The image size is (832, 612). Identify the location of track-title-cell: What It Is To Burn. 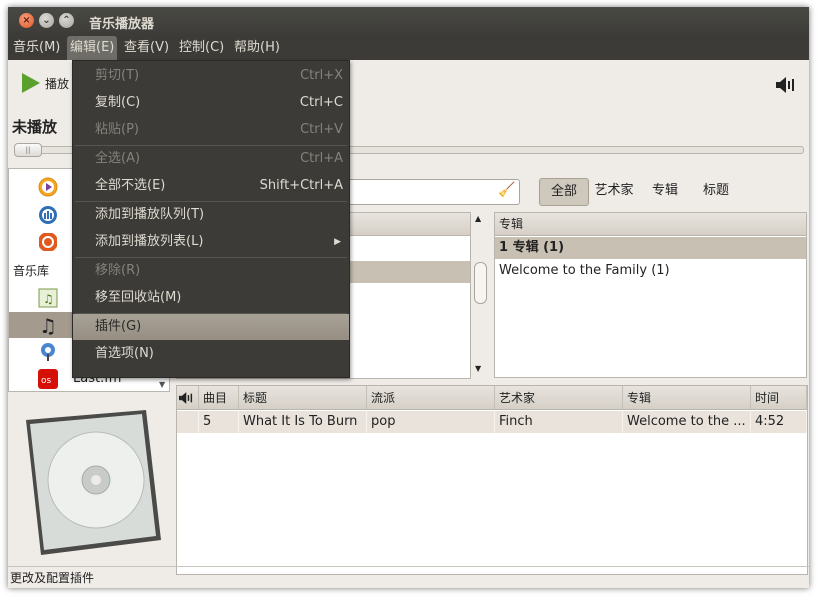
(303, 422).